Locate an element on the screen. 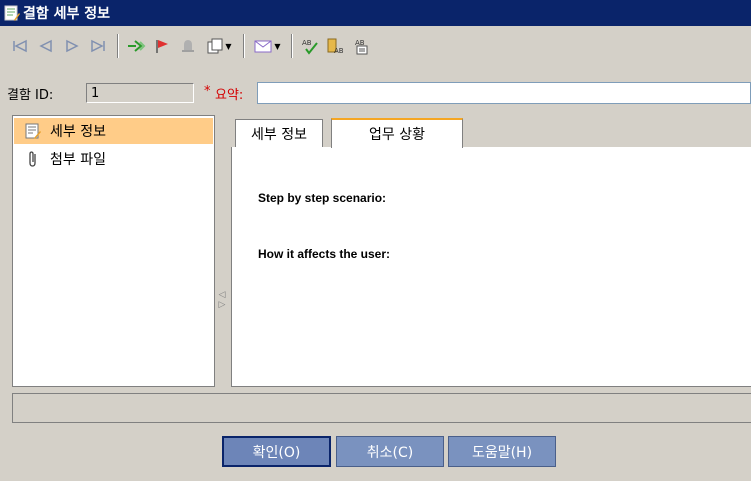 Image resolution: width=751 pixels, height=481 pixels. summary-input is located at coordinates (504, 93).